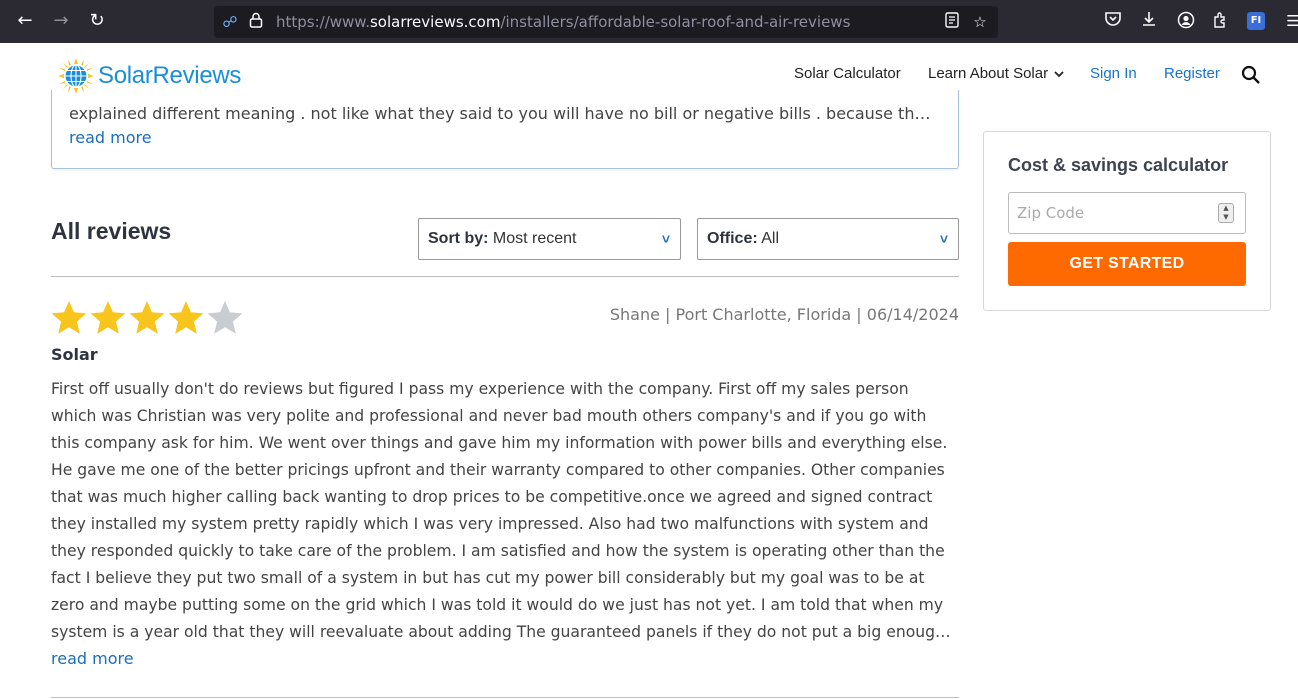 This screenshot has width=1298, height=699. Describe the element at coordinates (76, 76) in the screenshot. I see `sun-globe-icon` at that location.